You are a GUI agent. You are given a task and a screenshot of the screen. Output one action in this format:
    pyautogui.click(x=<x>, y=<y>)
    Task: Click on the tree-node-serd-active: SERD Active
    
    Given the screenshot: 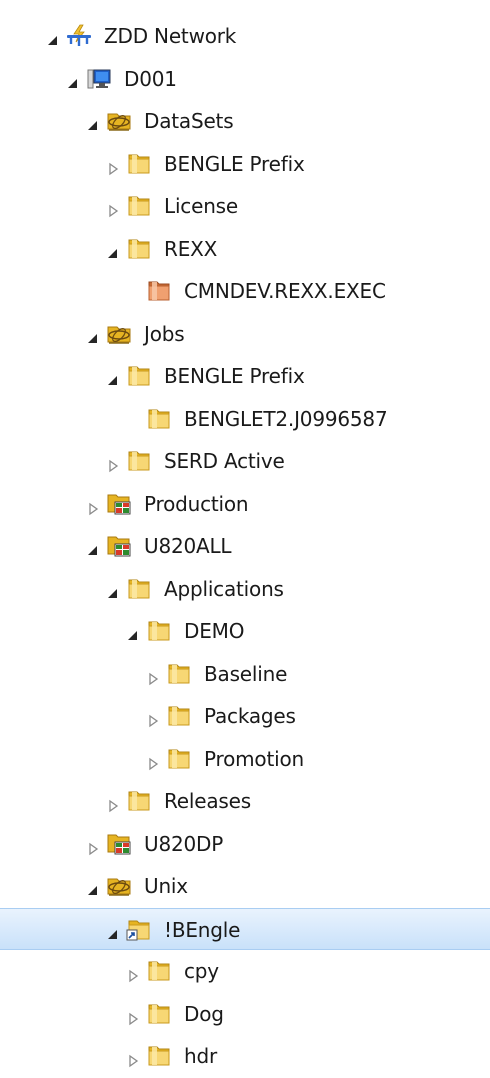 What is the action you would take?
    pyautogui.click(x=245, y=461)
    